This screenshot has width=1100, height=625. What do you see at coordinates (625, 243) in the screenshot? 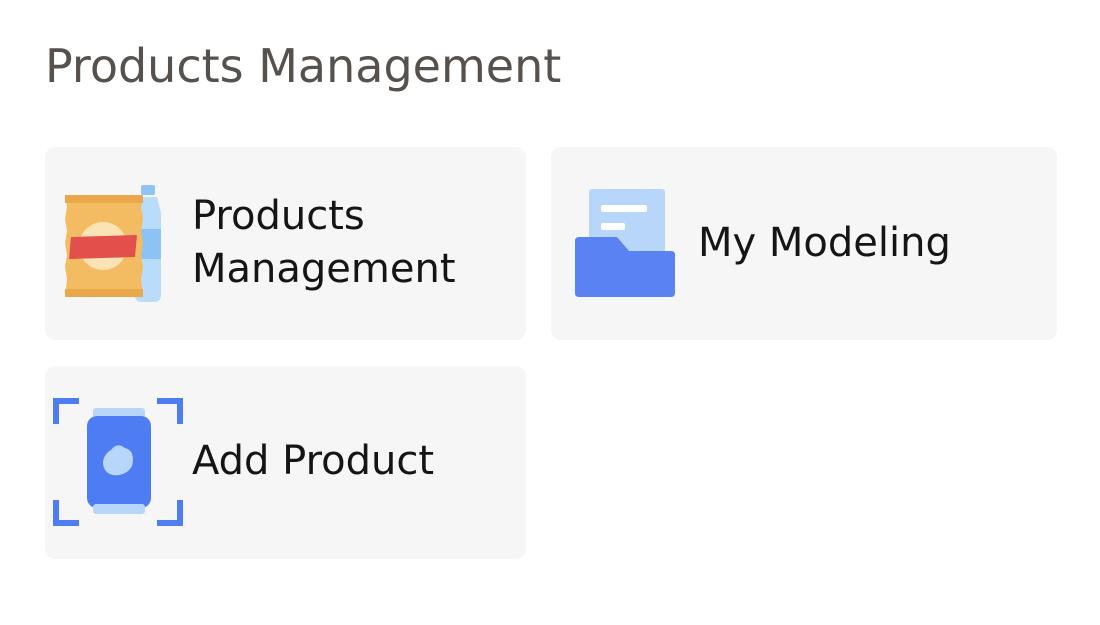
I see `folder-document-icon` at bounding box center [625, 243].